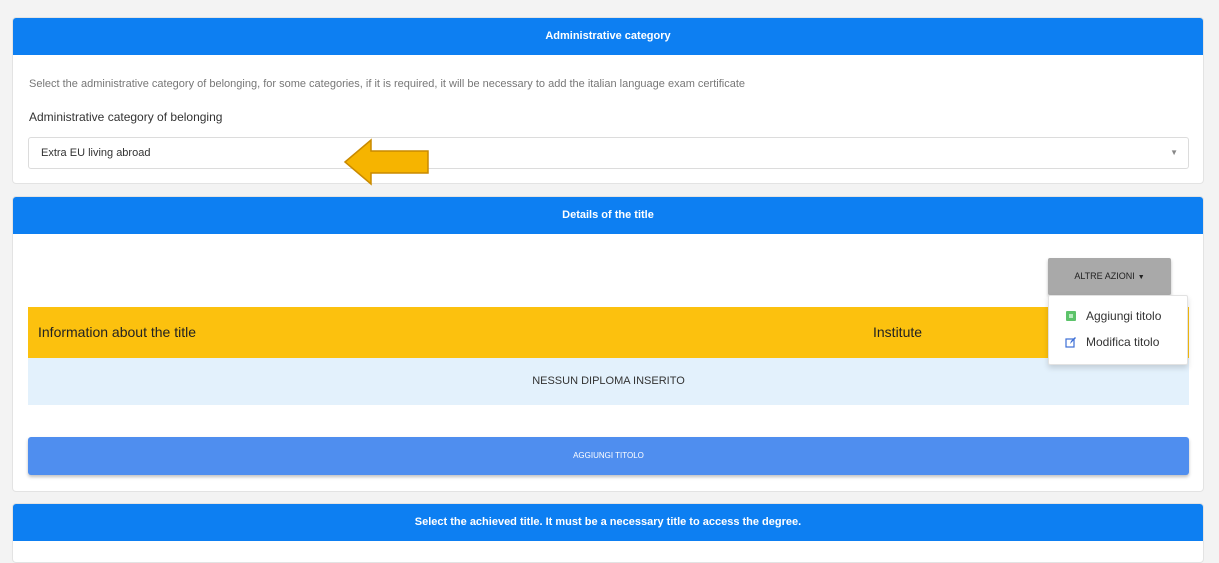 Image resolution: width=1219 pixels, height=563 pixels. Describe the element at coordinates (117, 332) in the screenshot. I see `column-header-information: Information about the title` at that location.